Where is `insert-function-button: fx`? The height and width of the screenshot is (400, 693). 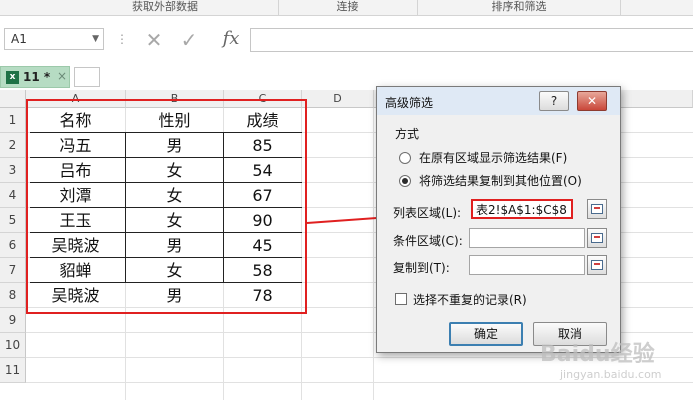 insert-function-button: fx is located at coordinates (231, 40).